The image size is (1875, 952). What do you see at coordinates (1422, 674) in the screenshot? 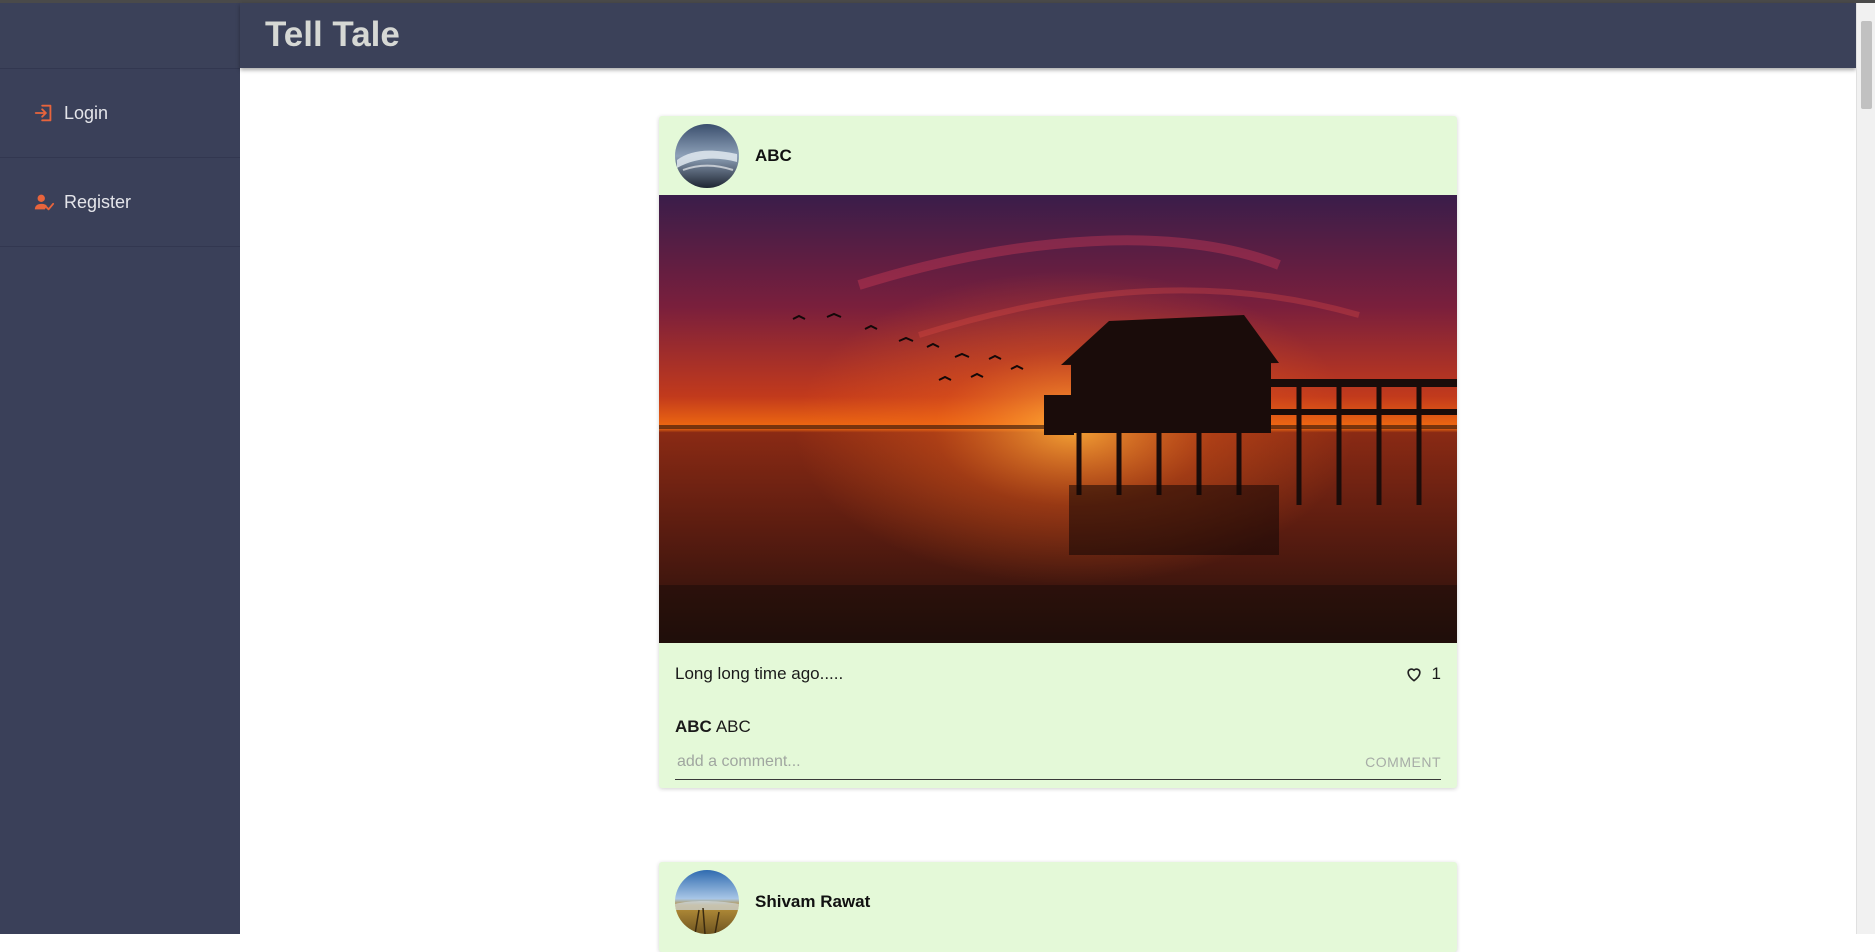
I see `like-button: 1` at bounding box center [1422, 674].